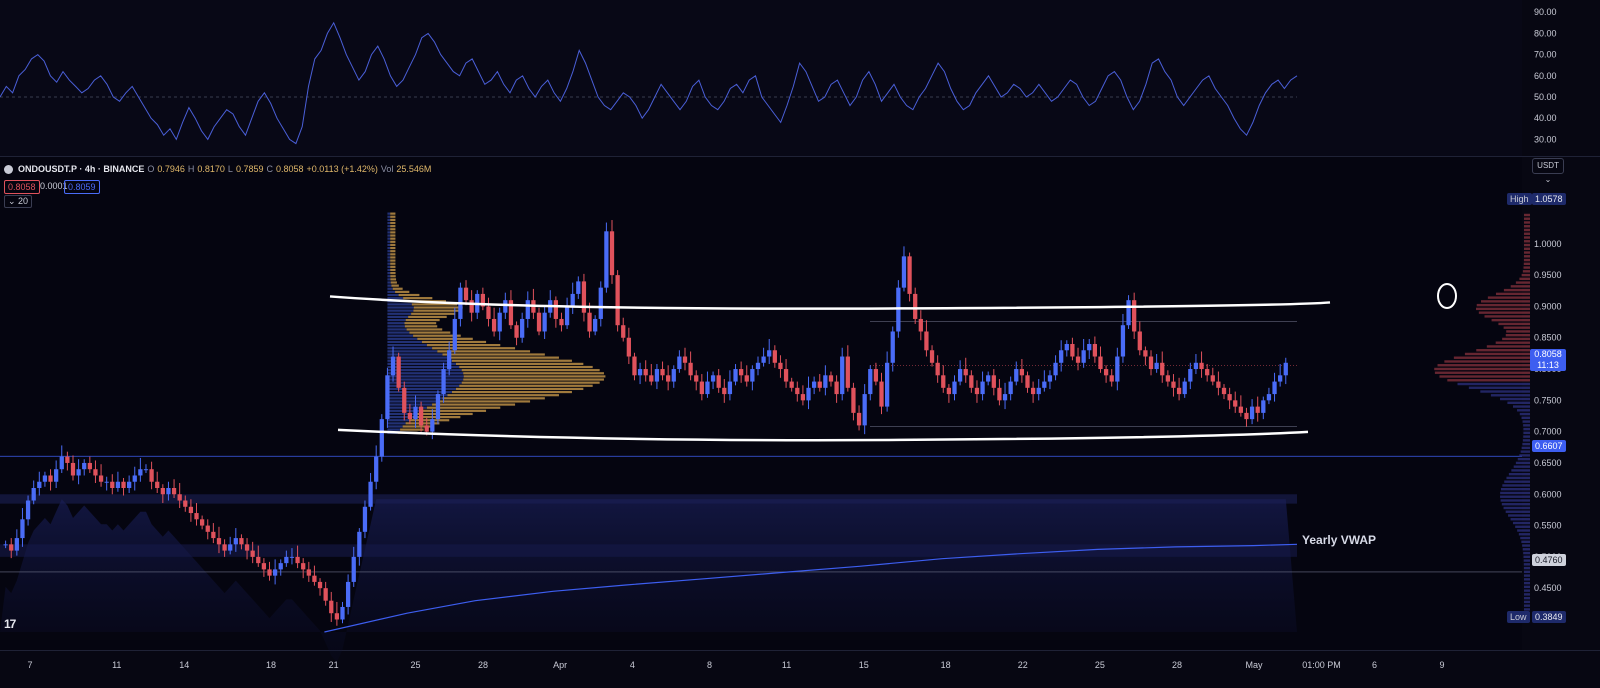  Describe the element at coordinates (82, 187) in the screenshot. I see `buy-price-button: 0.8059` at that location.